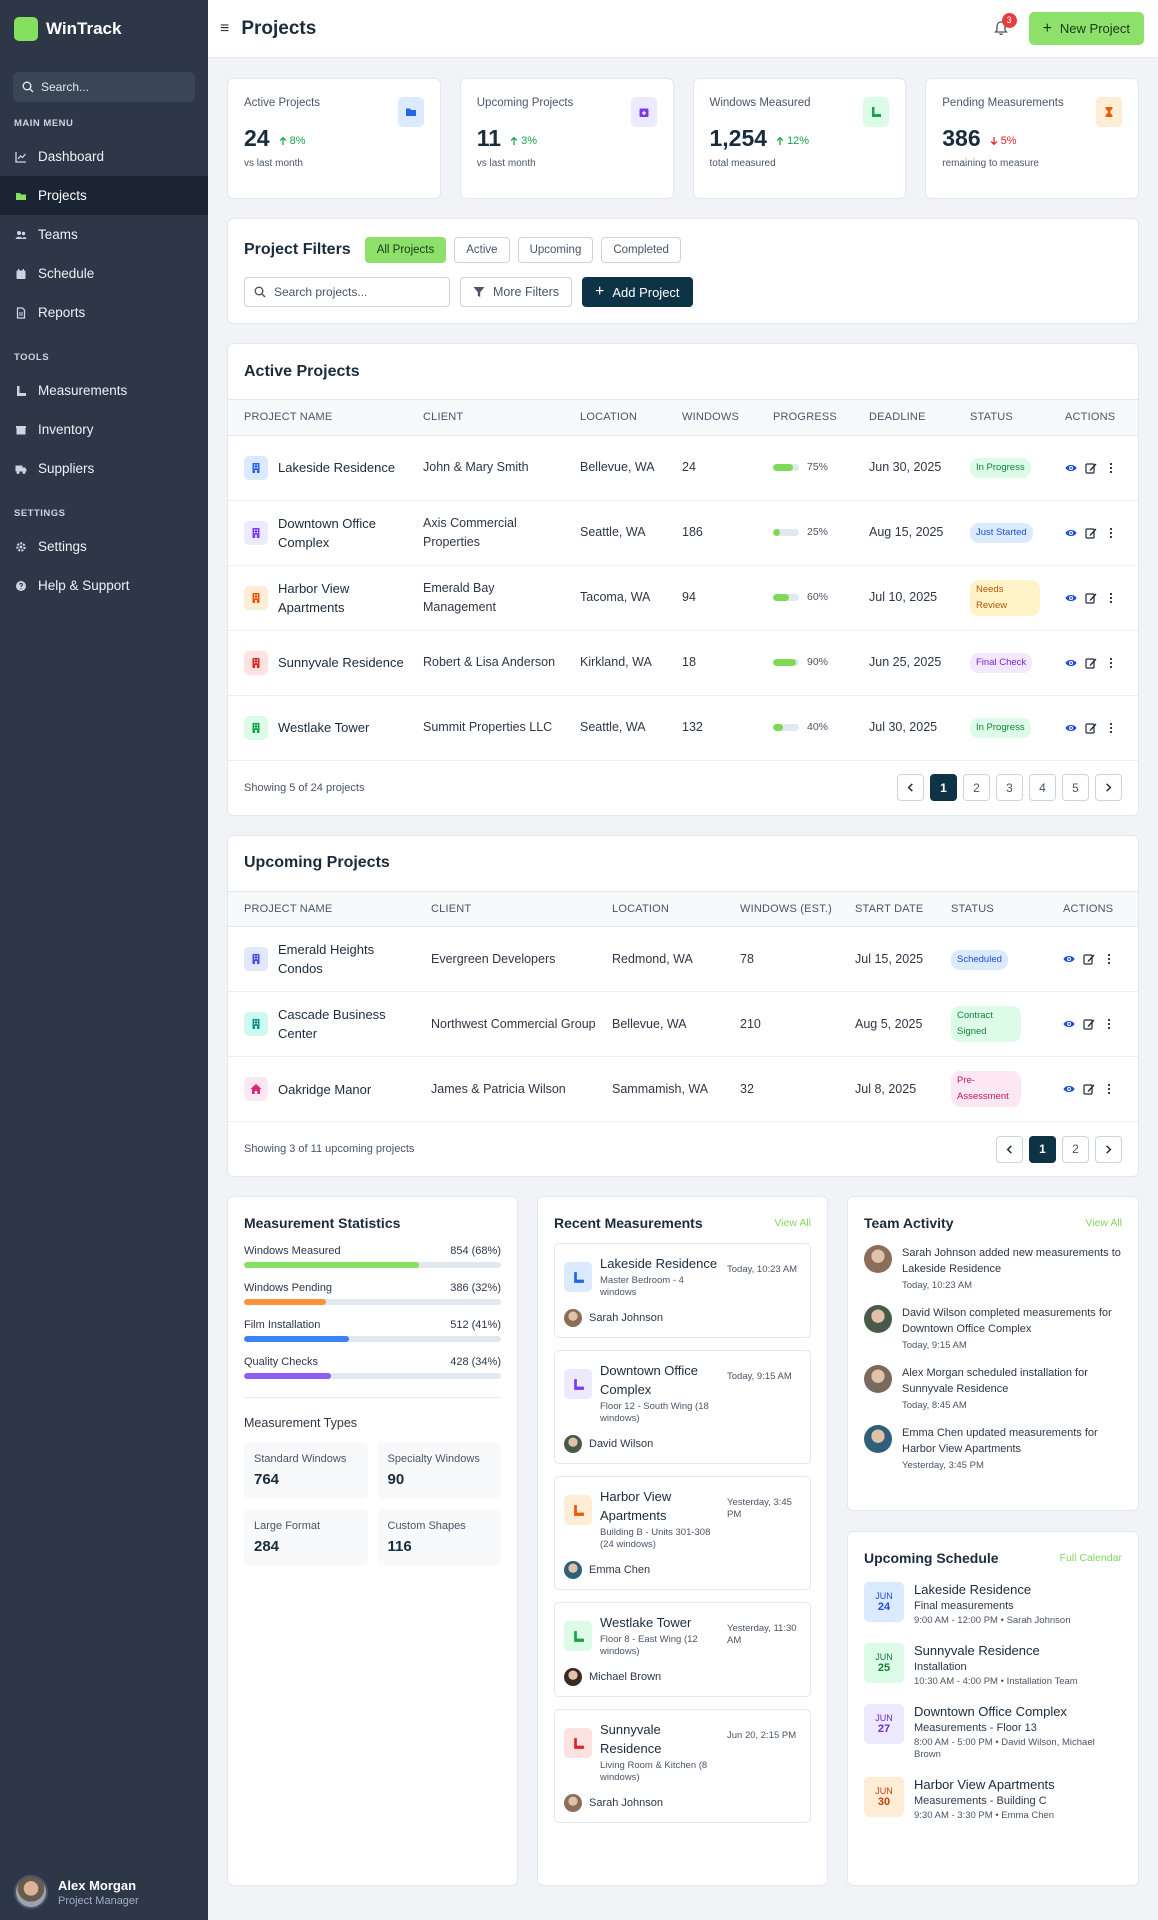  I want to click on measurement-stat-header: Windows Pending 386 (32%), so click(372, 1288).